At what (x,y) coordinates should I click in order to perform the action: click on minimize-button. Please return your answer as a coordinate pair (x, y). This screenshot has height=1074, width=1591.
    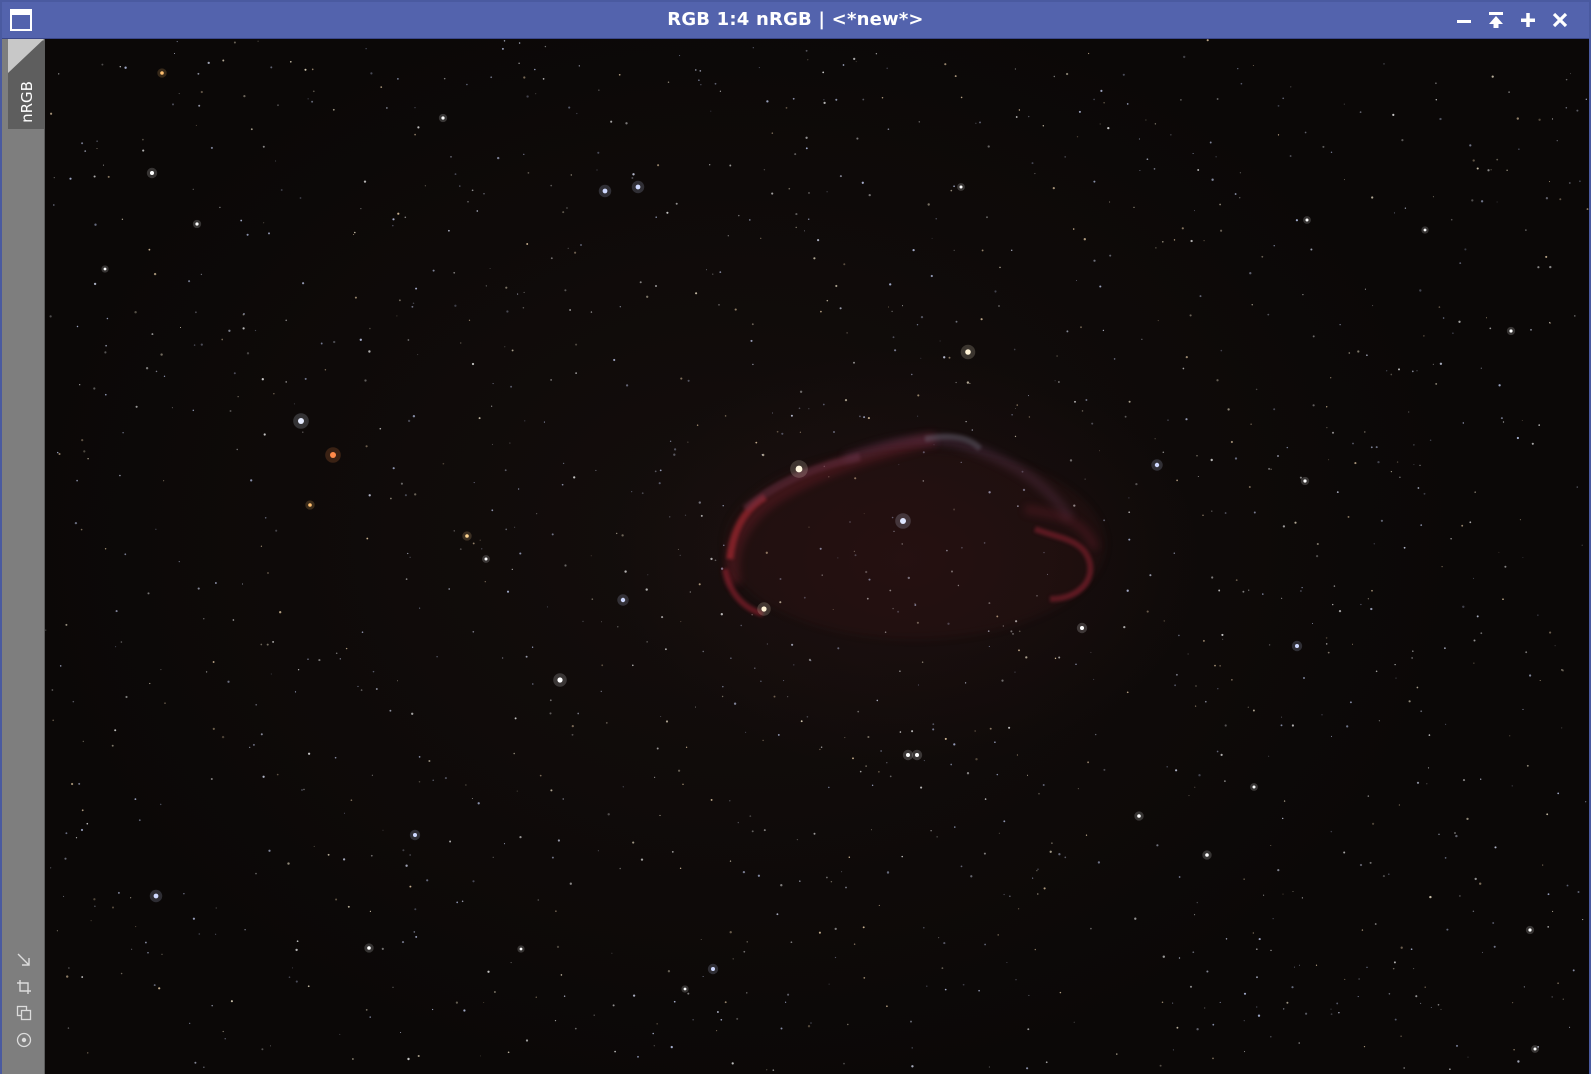
    Looking at the image, I should click on (1464, 20).